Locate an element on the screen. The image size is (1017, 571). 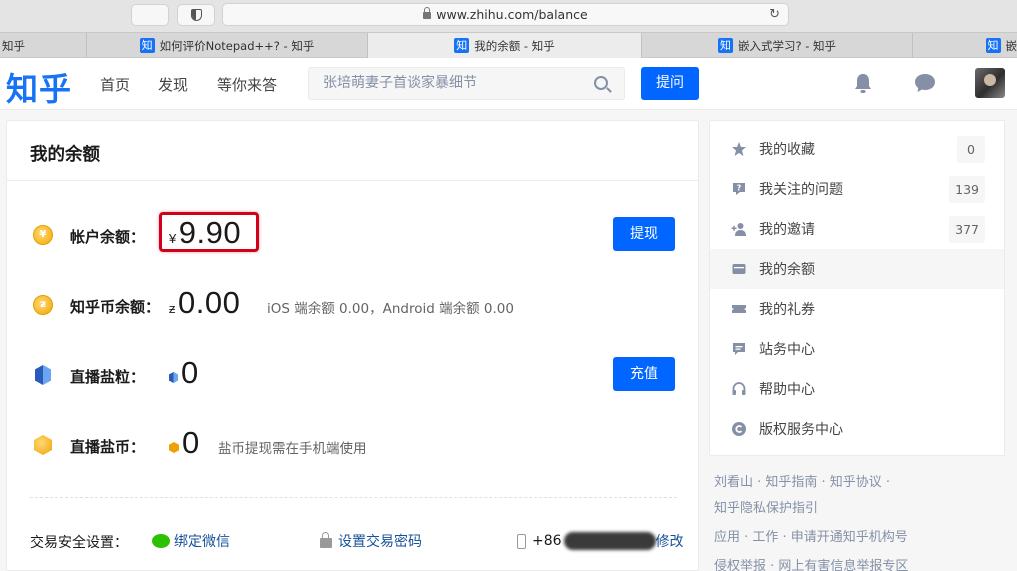
avatar is located at coordinates (990, 83).